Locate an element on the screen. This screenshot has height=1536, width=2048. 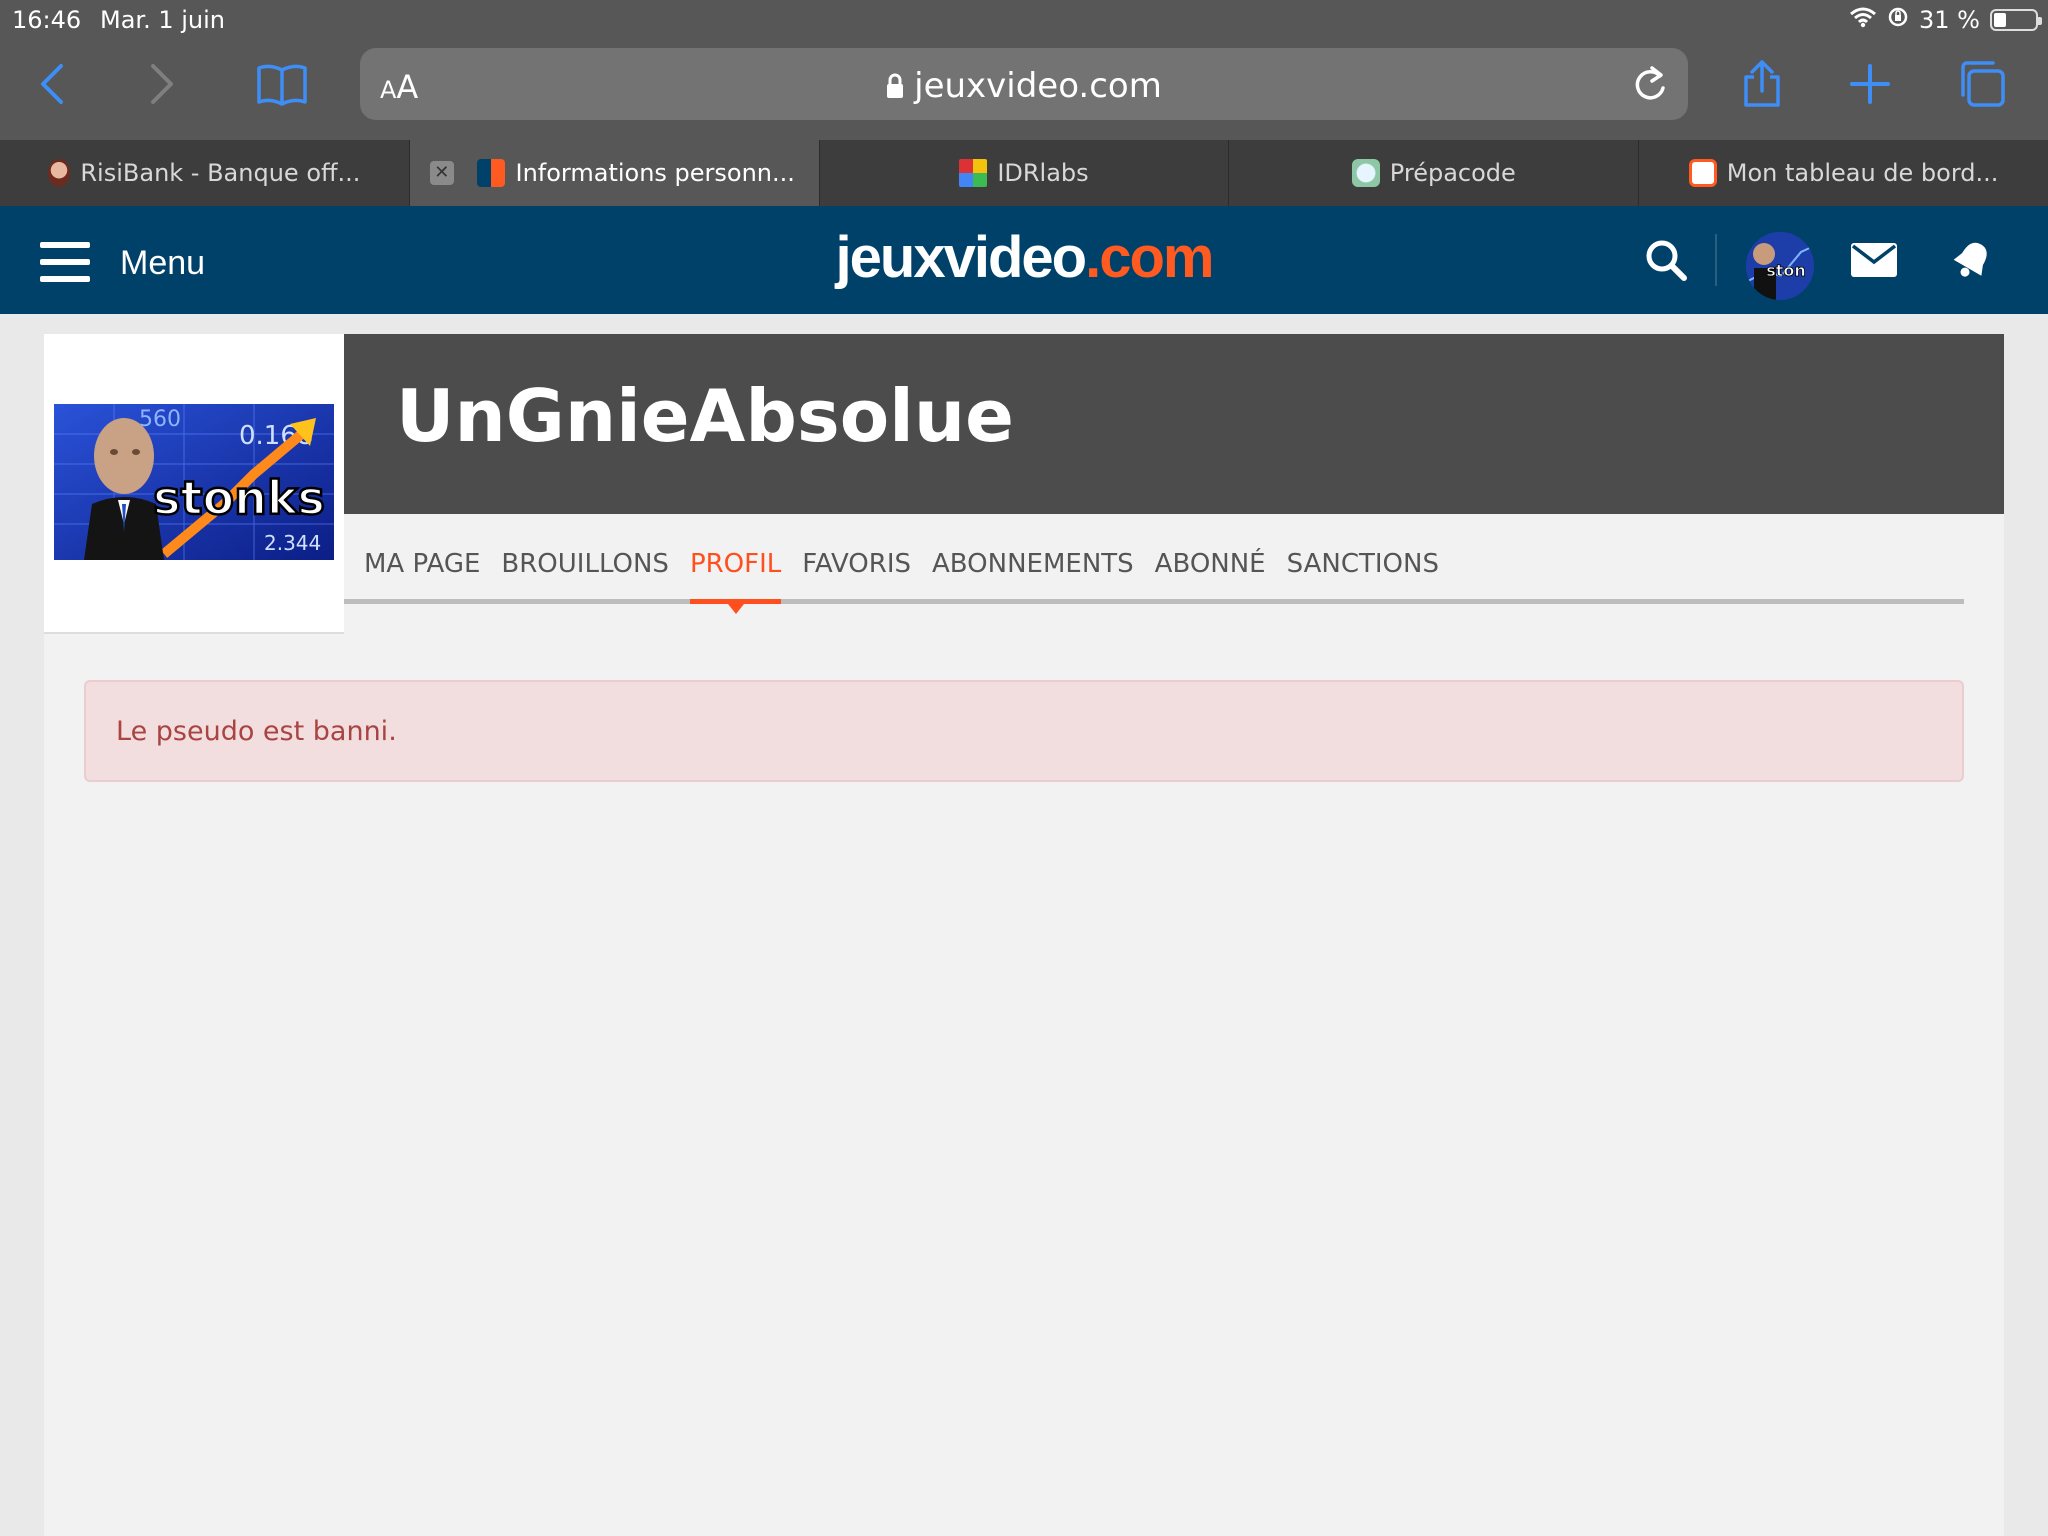
bookmarks-button is located at coordinates (282, 84).